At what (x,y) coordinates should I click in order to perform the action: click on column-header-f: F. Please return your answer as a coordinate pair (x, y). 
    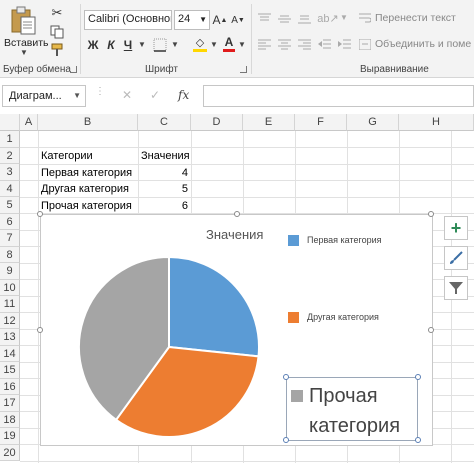
    Looking at the image, I should click on (321, 122).